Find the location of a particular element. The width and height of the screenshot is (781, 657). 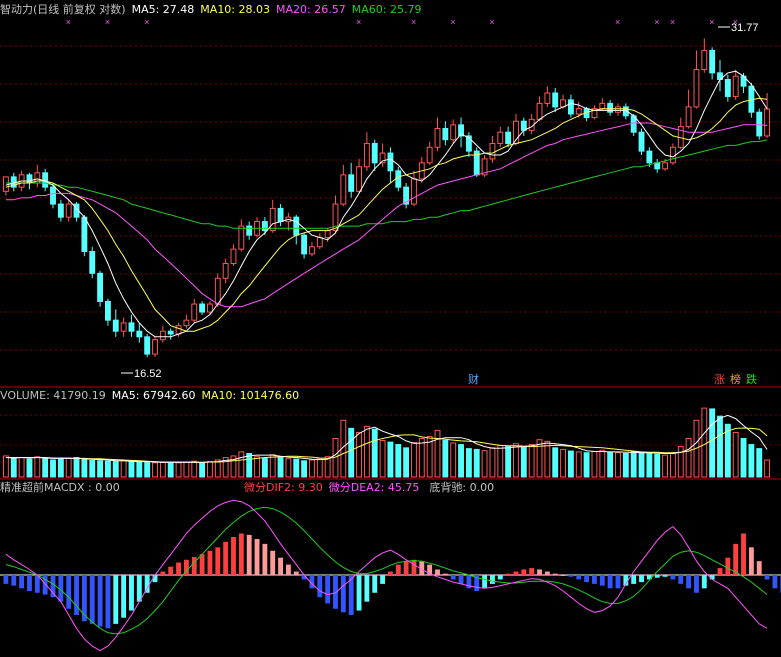

macd-header-right: 微分DIF2: 9.30 微分DEA2: 45.75 底背驰: 0.00 is located at coordinates (372, 487).